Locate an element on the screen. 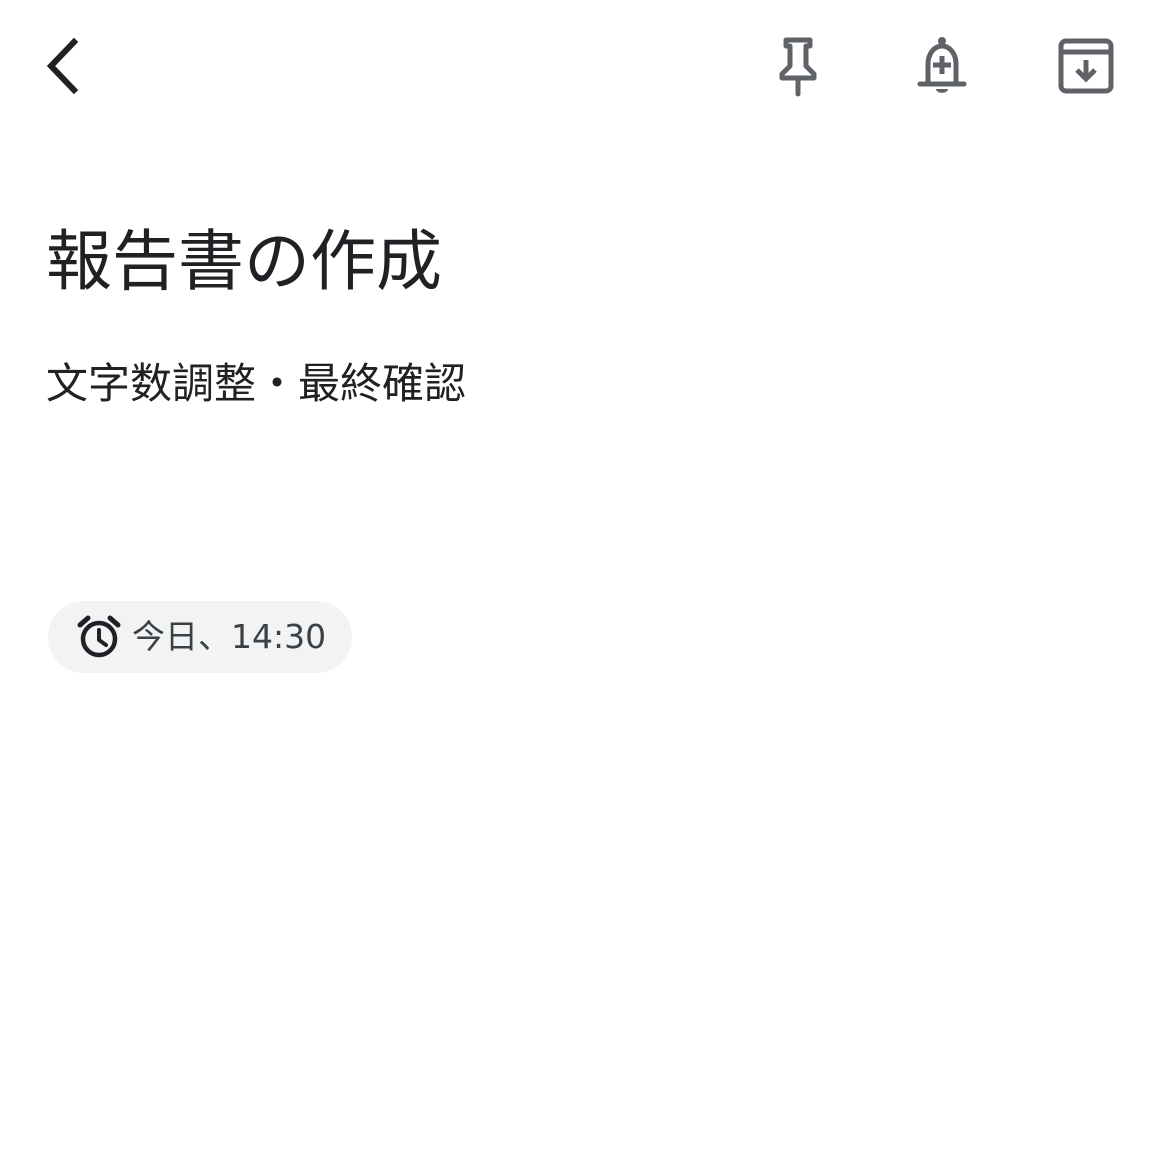 Image resolution: width=1170 pixels, height=1170 pixels. back-button is located at coordinates (66, 66).